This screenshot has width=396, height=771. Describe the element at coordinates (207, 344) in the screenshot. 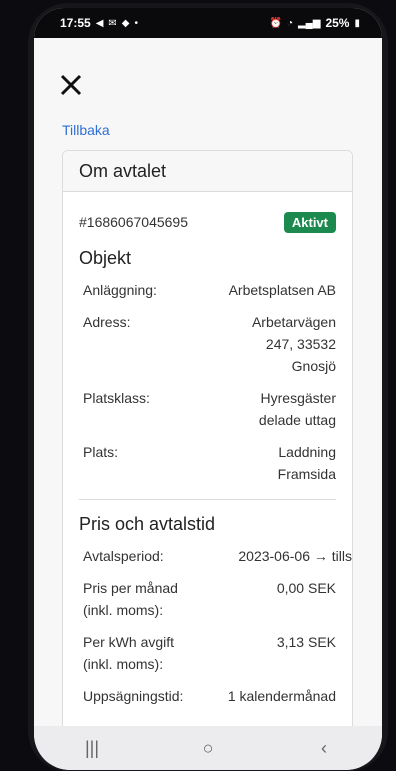

I see `object-row-address: Adress: Arbetarvägen 247, 33532 Gnosjö` at that location.